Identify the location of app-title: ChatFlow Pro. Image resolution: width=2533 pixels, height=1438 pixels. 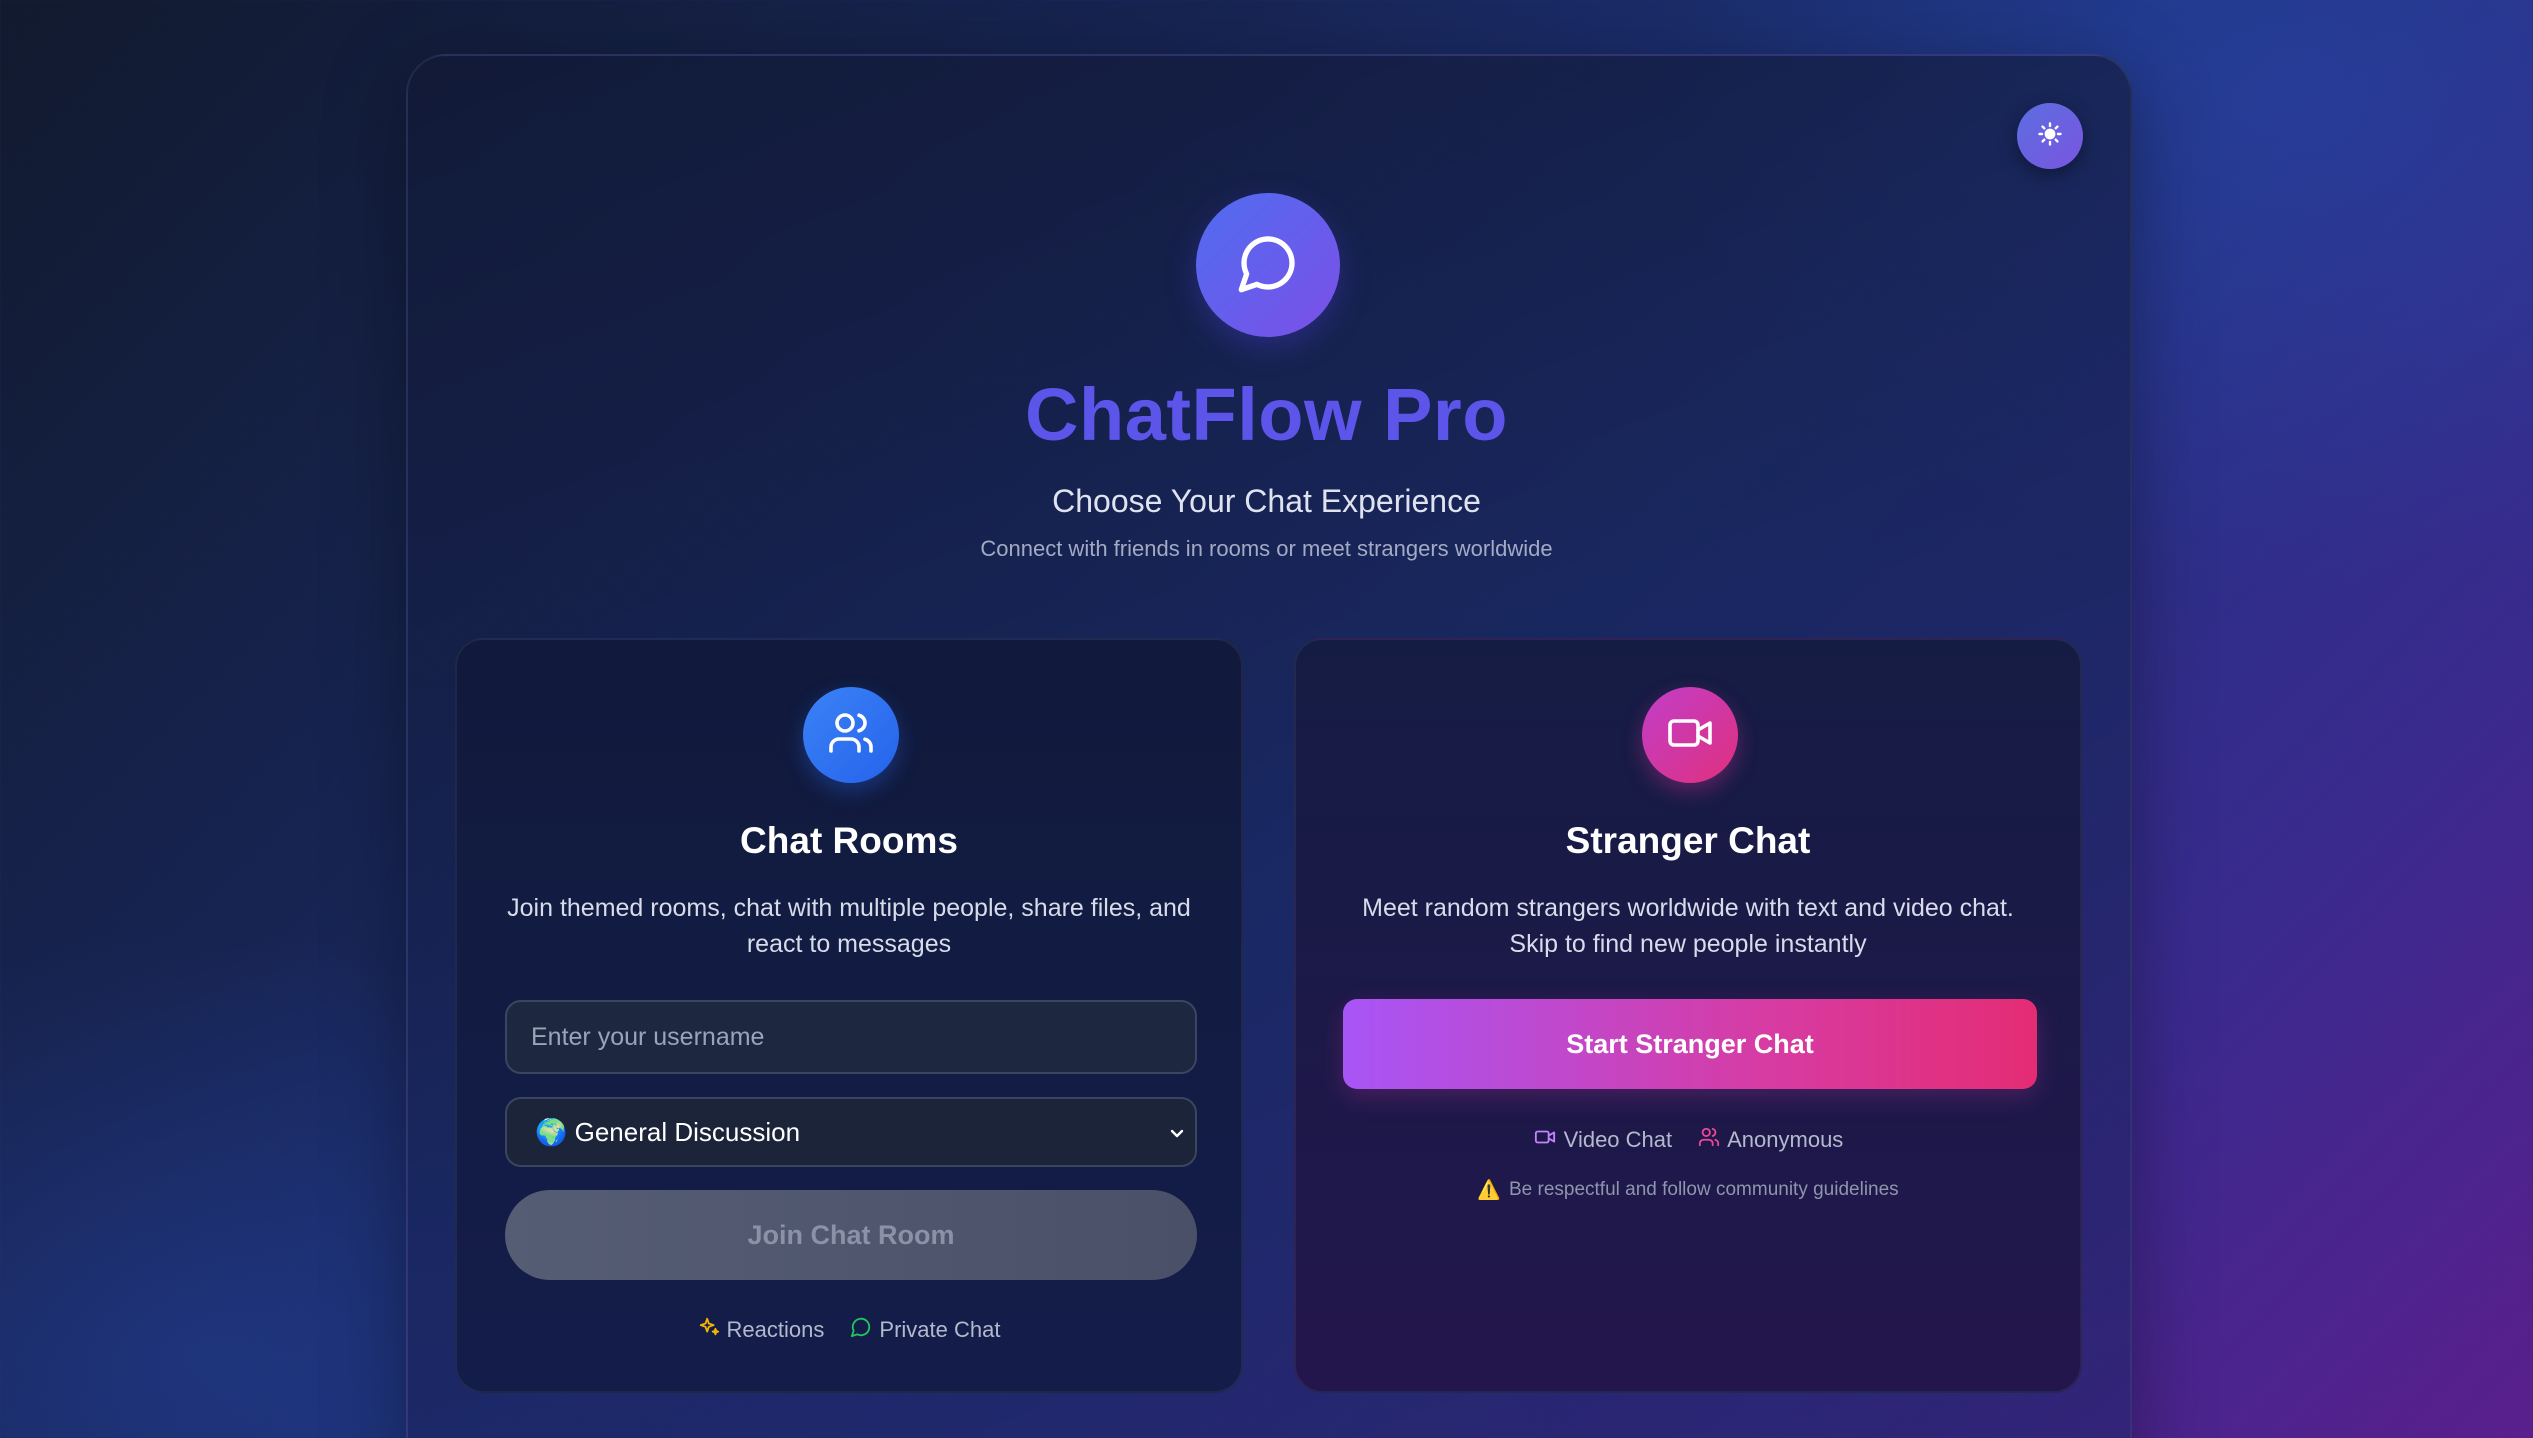
(1266, 414).